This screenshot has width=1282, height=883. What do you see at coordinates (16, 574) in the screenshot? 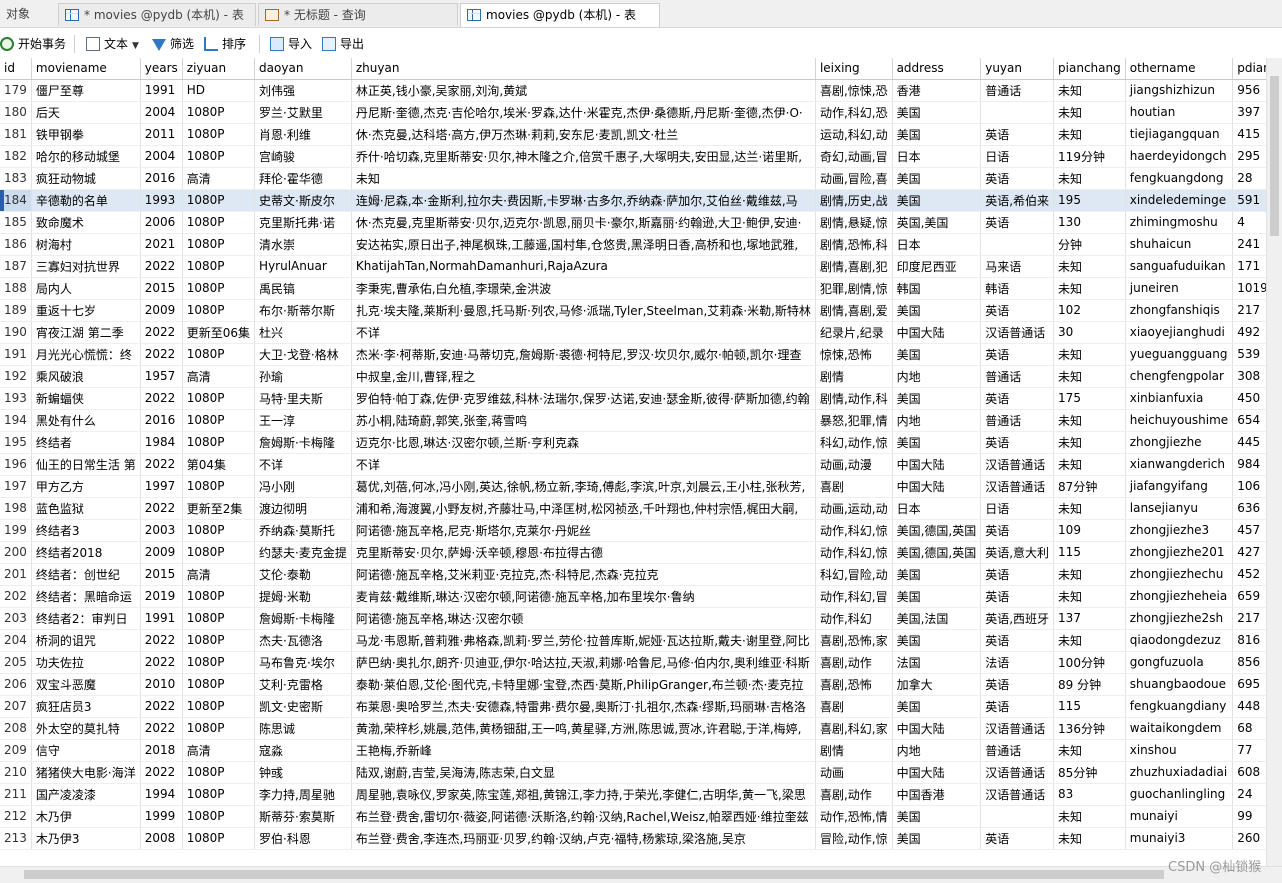
I see `cell-id: 201` at bounding box center [16, 574].